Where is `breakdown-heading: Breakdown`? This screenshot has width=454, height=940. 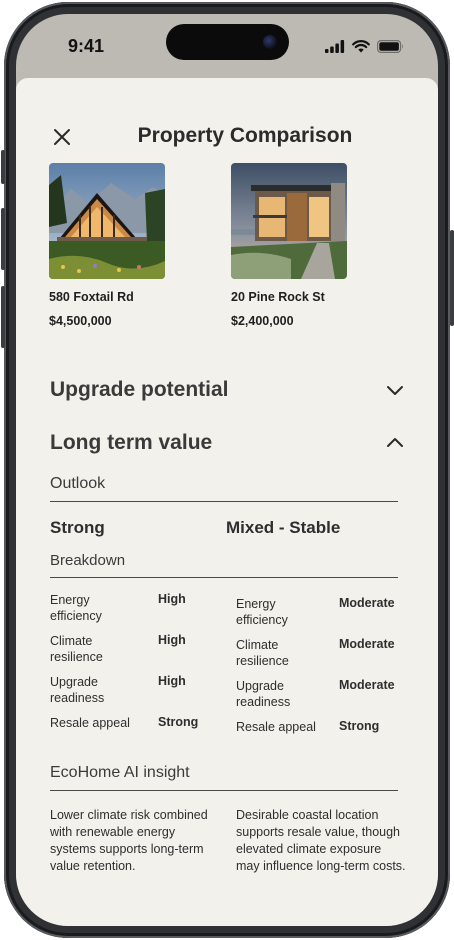 breakdown-heading: Breakdown is located at coordinates (224, 565).